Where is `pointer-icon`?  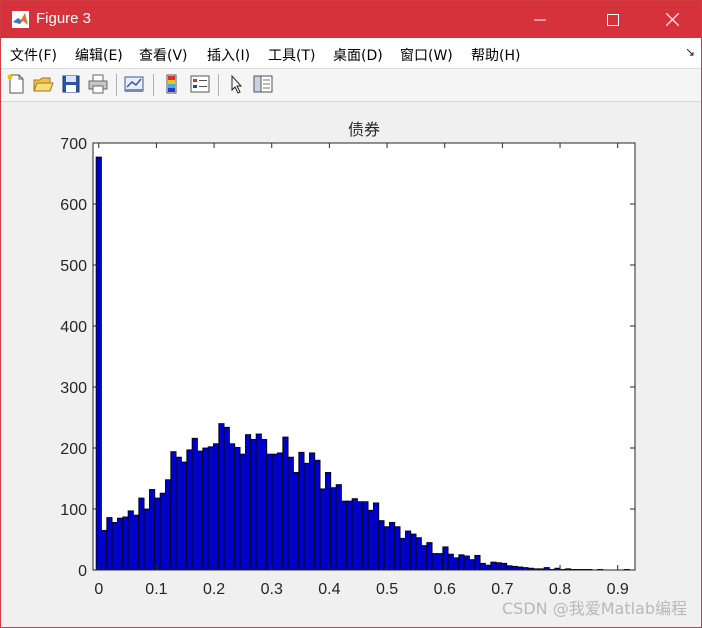 pointer-icon is located at coordinates (236, 84).